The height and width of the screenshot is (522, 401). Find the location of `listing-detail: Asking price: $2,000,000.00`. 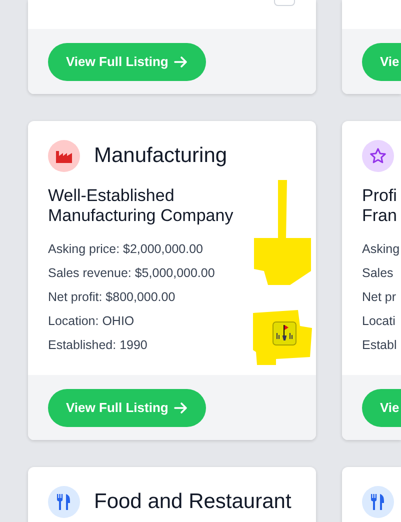

listing-detail: Asking price: $2,000,000.00 is located at coordinates (125, 249).